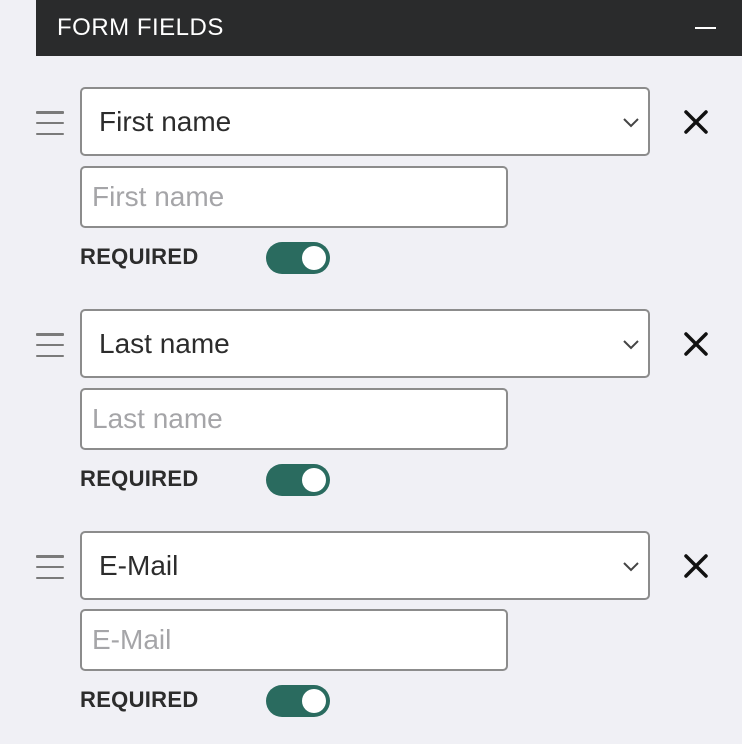 Image resolution: width=742 pixels, height=744 pixels. What do you see at coordinates (365, 565) in the screenshot?
I see `field-type-select: E-Mail` at bounding box center [365, 565].